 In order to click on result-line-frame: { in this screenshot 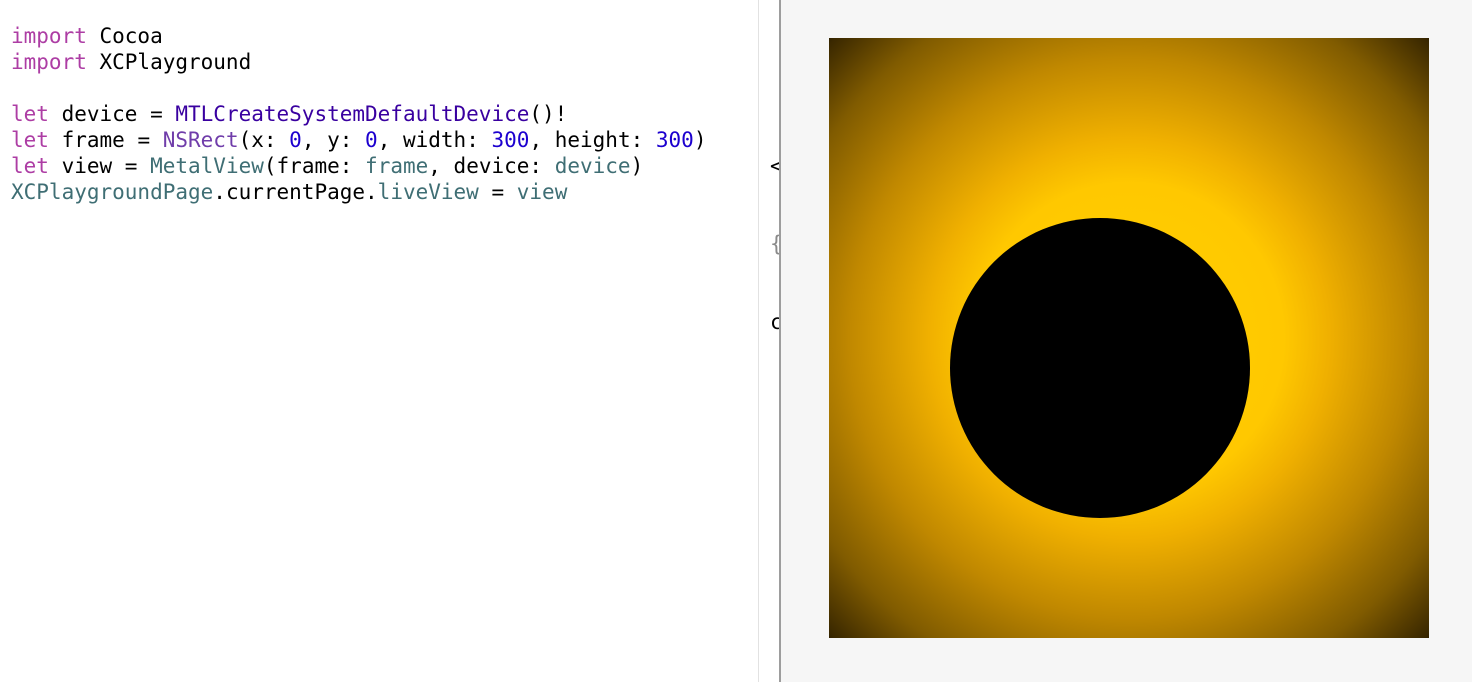, I will do `click(774, 244)`.